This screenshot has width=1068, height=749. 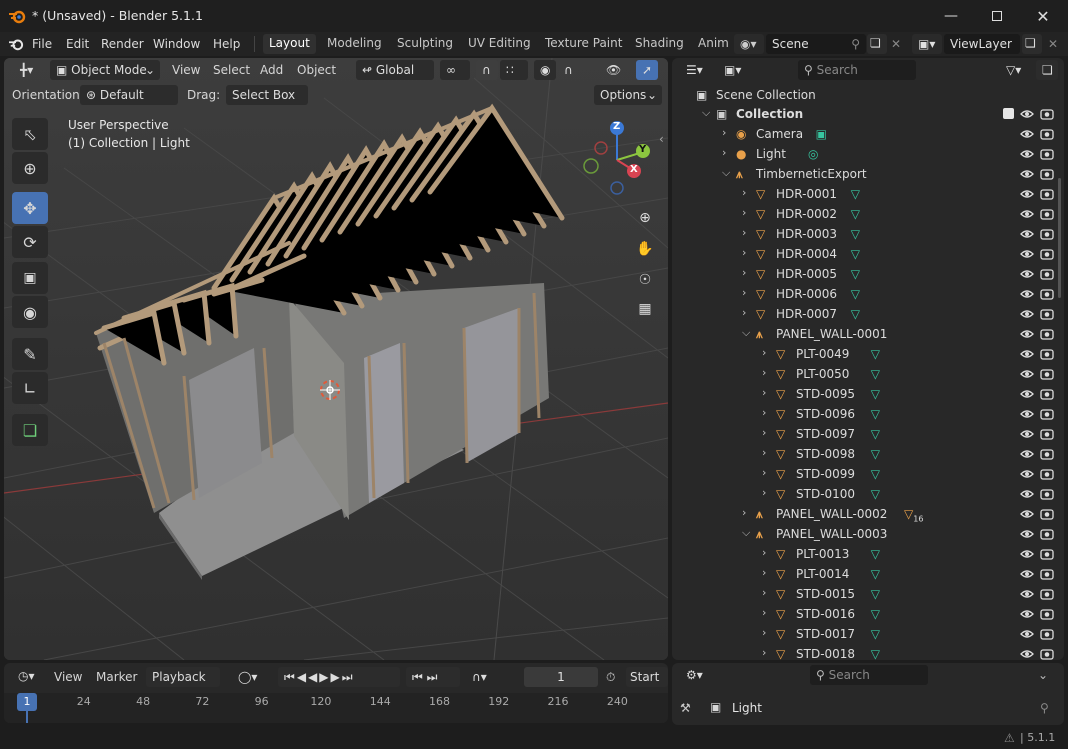 What do you see at coordinates (1043, 16) in the screenshot?
I see `close-button: ✕` at bounding box center [1043, 16].